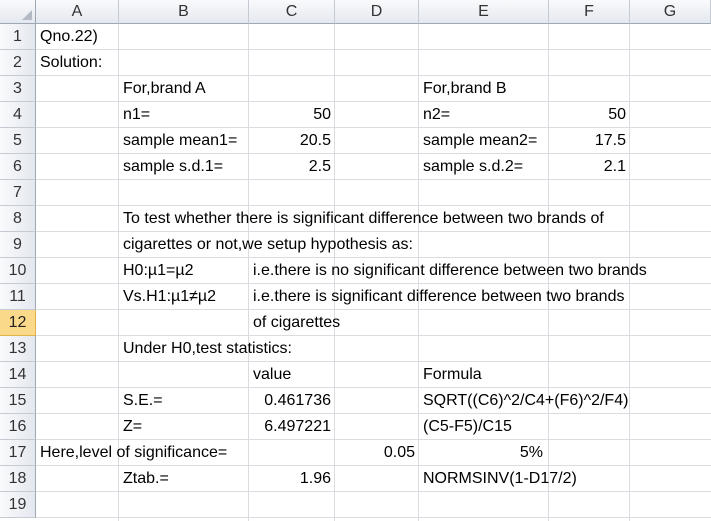  What do you see at coordinates (589, 115) in the screenshot?
I see `cell-f4: 50` at bounding box center [589, 115].